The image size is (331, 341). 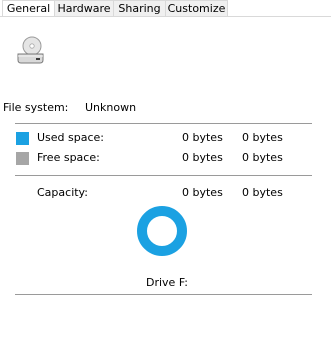 I want to click on free-space-size: 0 bytes, so click(x=262, y=157).